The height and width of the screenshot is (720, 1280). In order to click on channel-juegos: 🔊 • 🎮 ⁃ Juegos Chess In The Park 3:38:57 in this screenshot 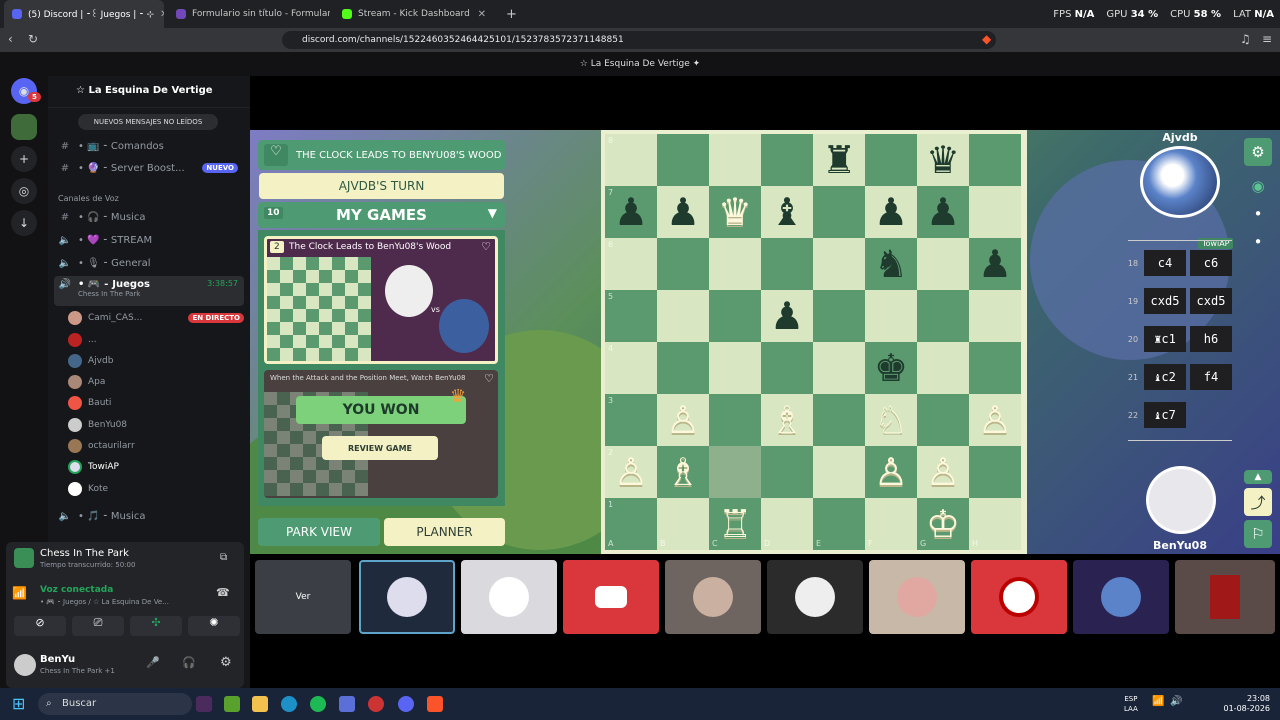, I will do `click(149, 291)`.